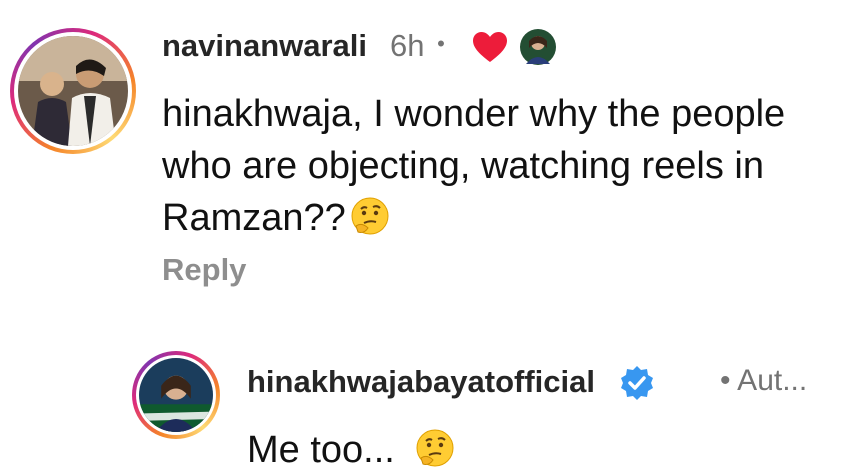 This screenshot has width=852, height=476. What do you see at coordinates (490, 47) in the screenshot?
I see `creator-heart-icon` at bounding box center [490, 47].